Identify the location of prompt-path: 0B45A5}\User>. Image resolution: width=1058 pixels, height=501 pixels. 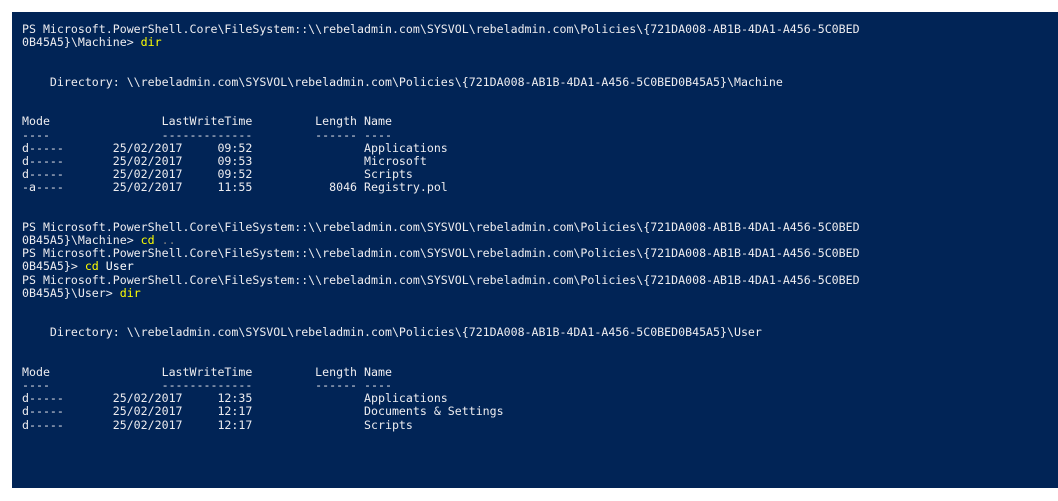
(71, 292).